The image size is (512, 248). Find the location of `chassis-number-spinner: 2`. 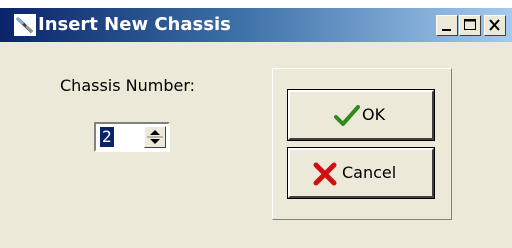

chassis-number-spinner: 2 is located at coordinates (132, 137).